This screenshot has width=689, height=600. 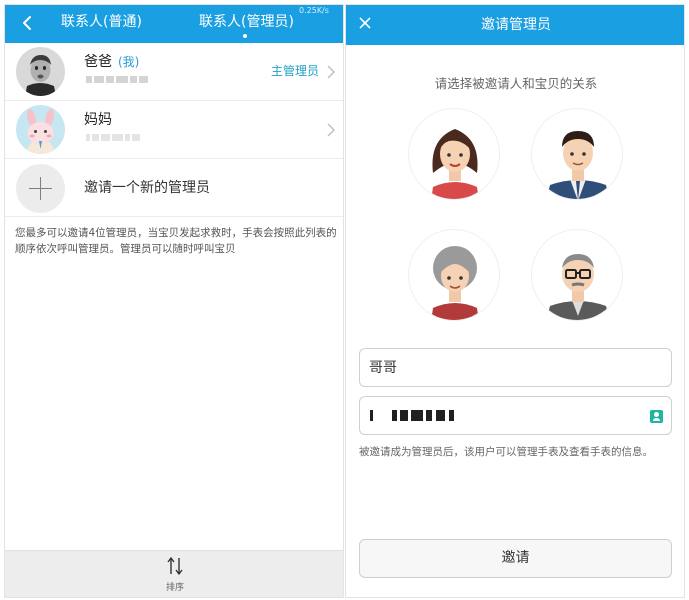 I want to click on sort-arrows-icon, so click(x=175, y=566).